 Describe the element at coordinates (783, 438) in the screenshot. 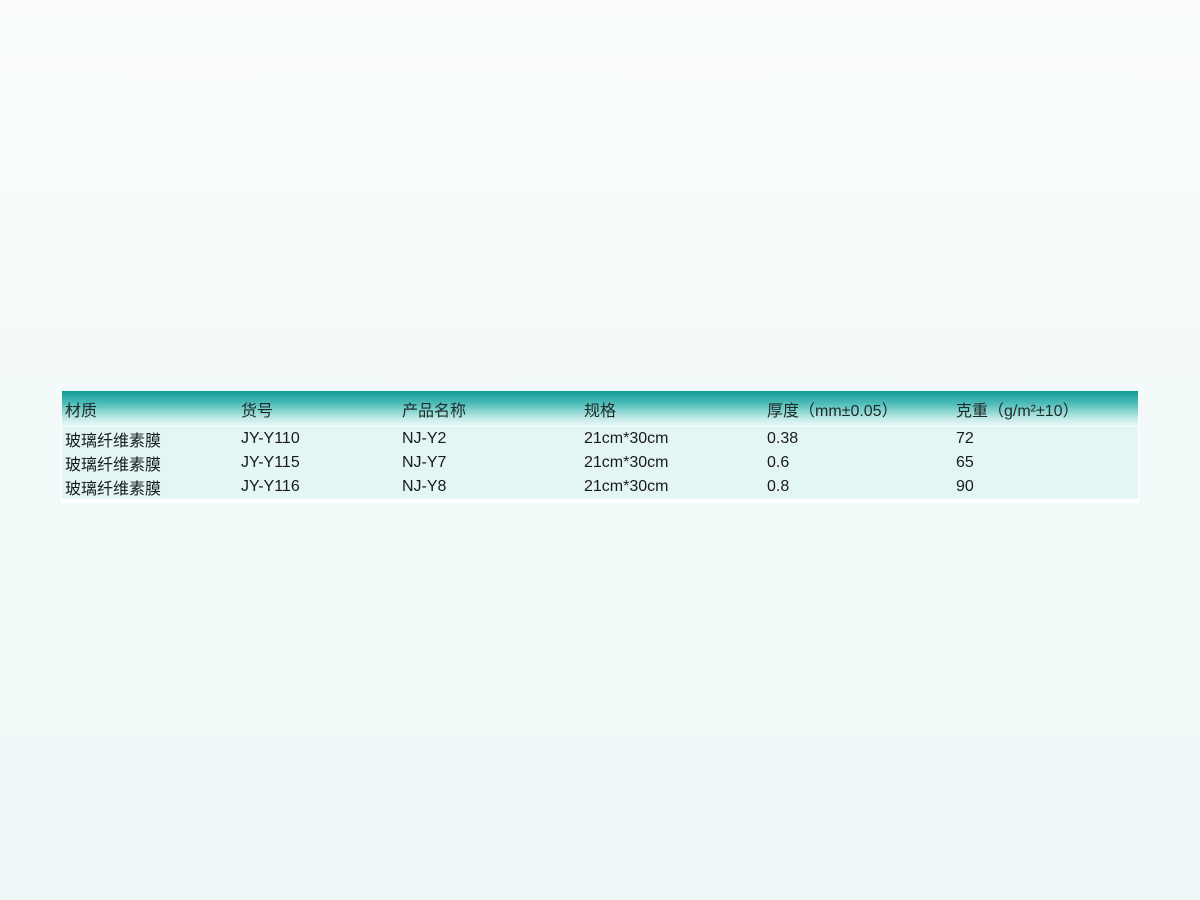

I see `cell-thickness: 0.38` at that location.